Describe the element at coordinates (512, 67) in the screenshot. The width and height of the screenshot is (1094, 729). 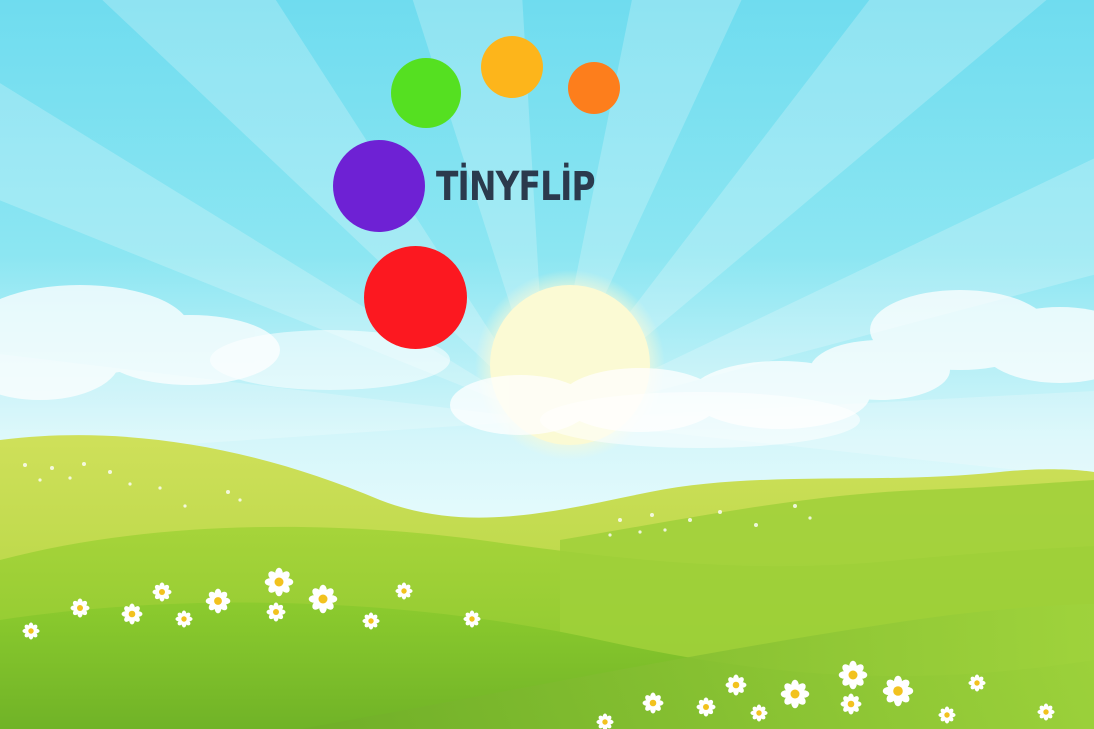
I see `logo-dot-yellow` at that location.